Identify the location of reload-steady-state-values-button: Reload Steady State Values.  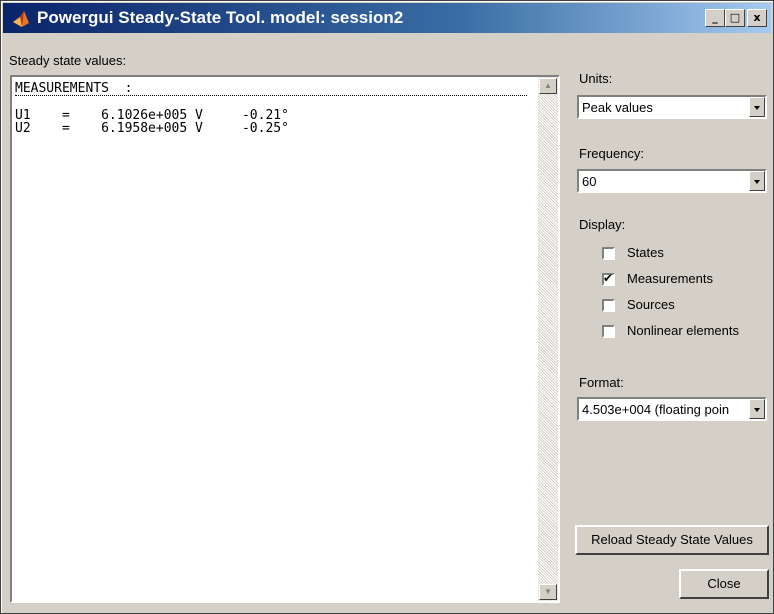
(672, 540).